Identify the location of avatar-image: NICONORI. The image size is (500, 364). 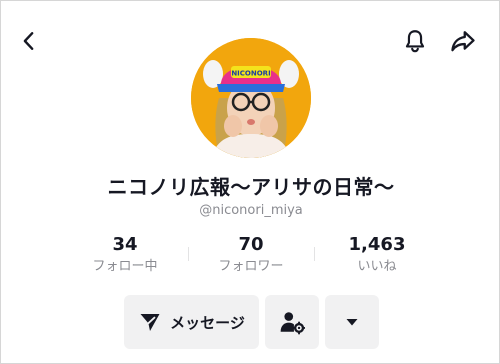
(251, 98).